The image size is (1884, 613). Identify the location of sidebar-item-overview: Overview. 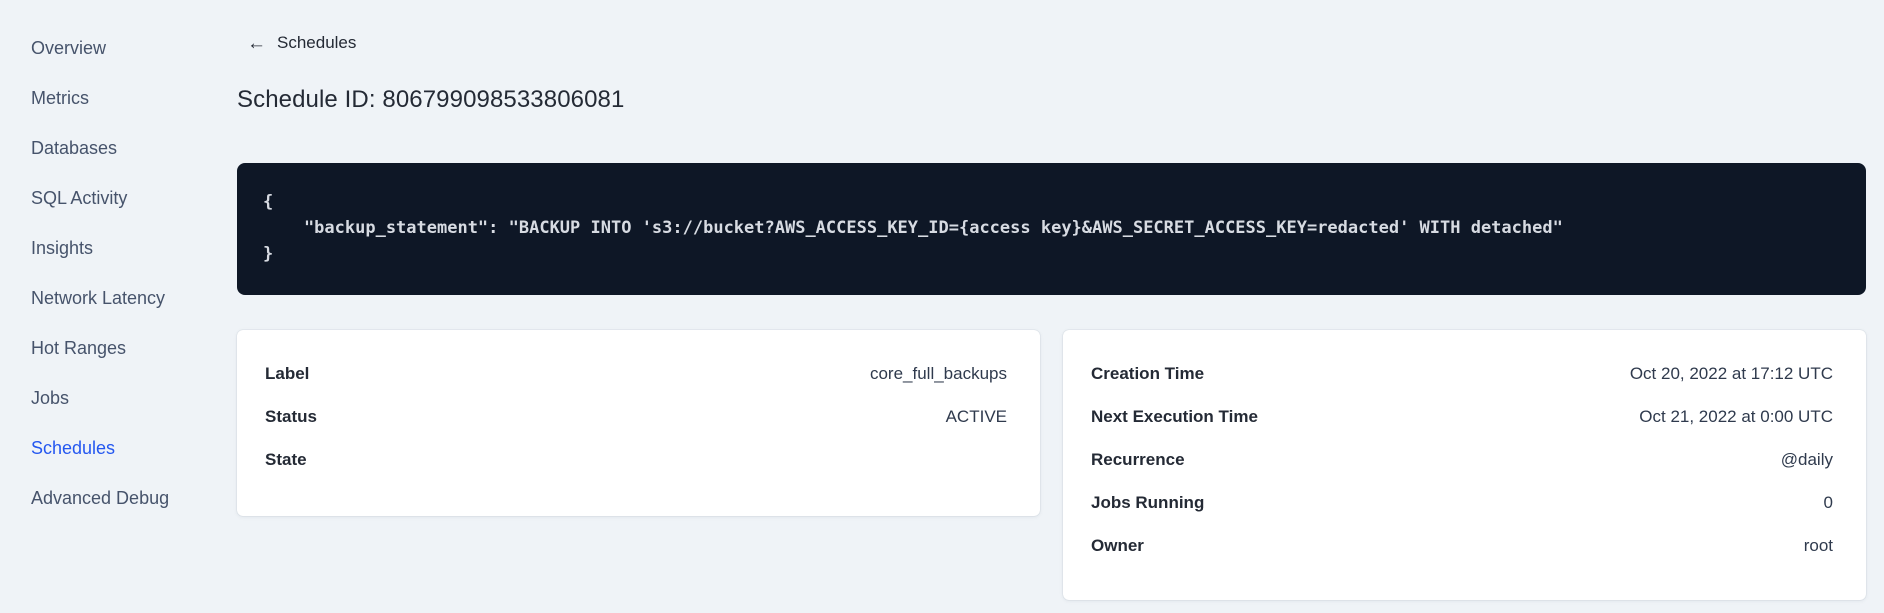
(115, 48).